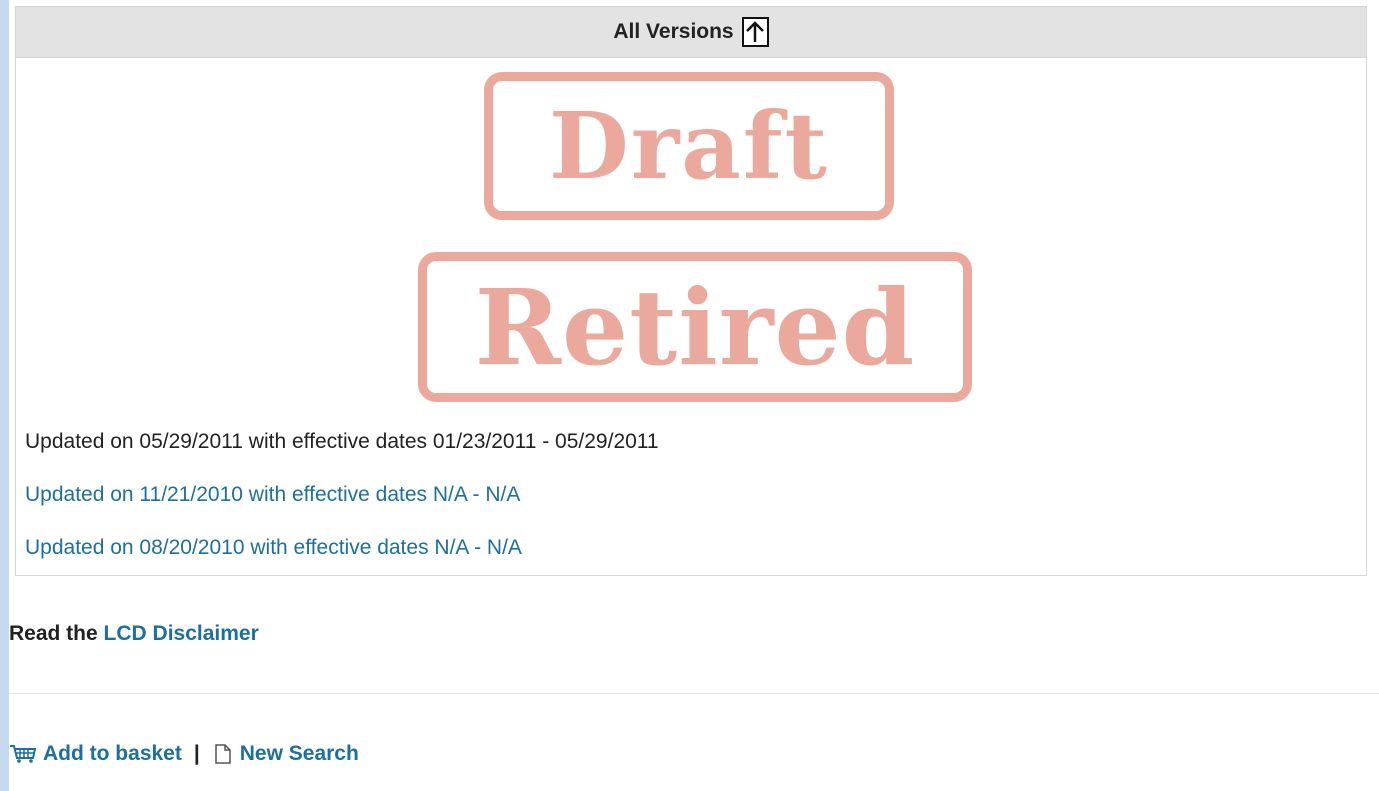  What do you see at coordinates (223, 754) in the screenshot?
I see `document-icon` at bounding box center [223, 754].